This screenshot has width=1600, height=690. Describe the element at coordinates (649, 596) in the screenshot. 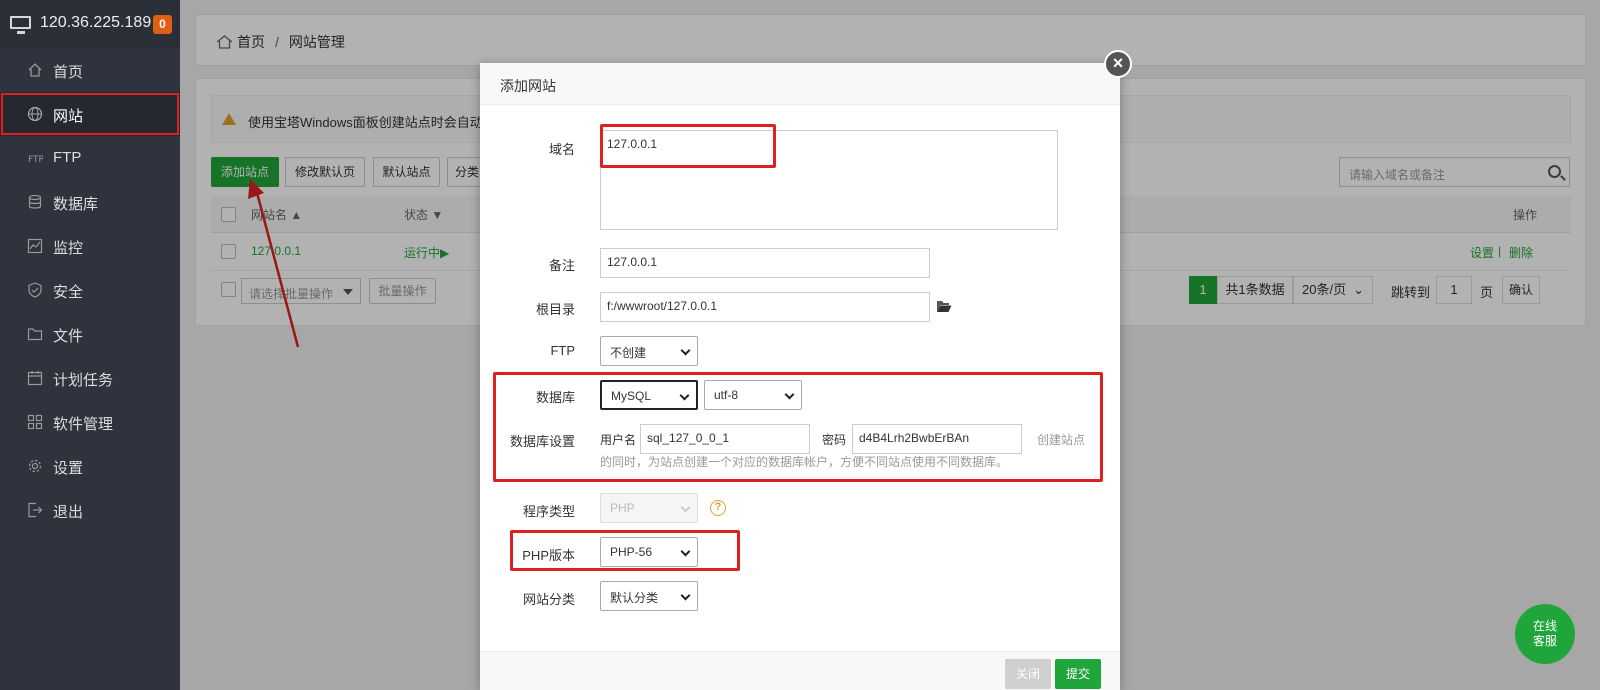

I see `site-category-select: 默认分类` at that location.